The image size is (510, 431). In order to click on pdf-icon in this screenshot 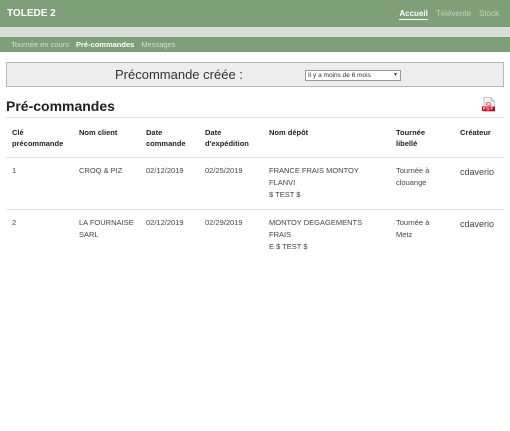, I will do `click(489, 104)`.